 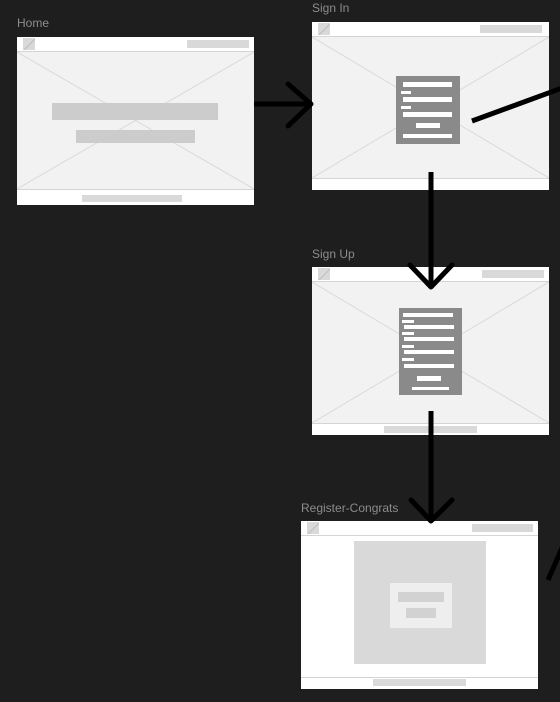 I want to click on sign-in-body, so click(x=430, y=108).